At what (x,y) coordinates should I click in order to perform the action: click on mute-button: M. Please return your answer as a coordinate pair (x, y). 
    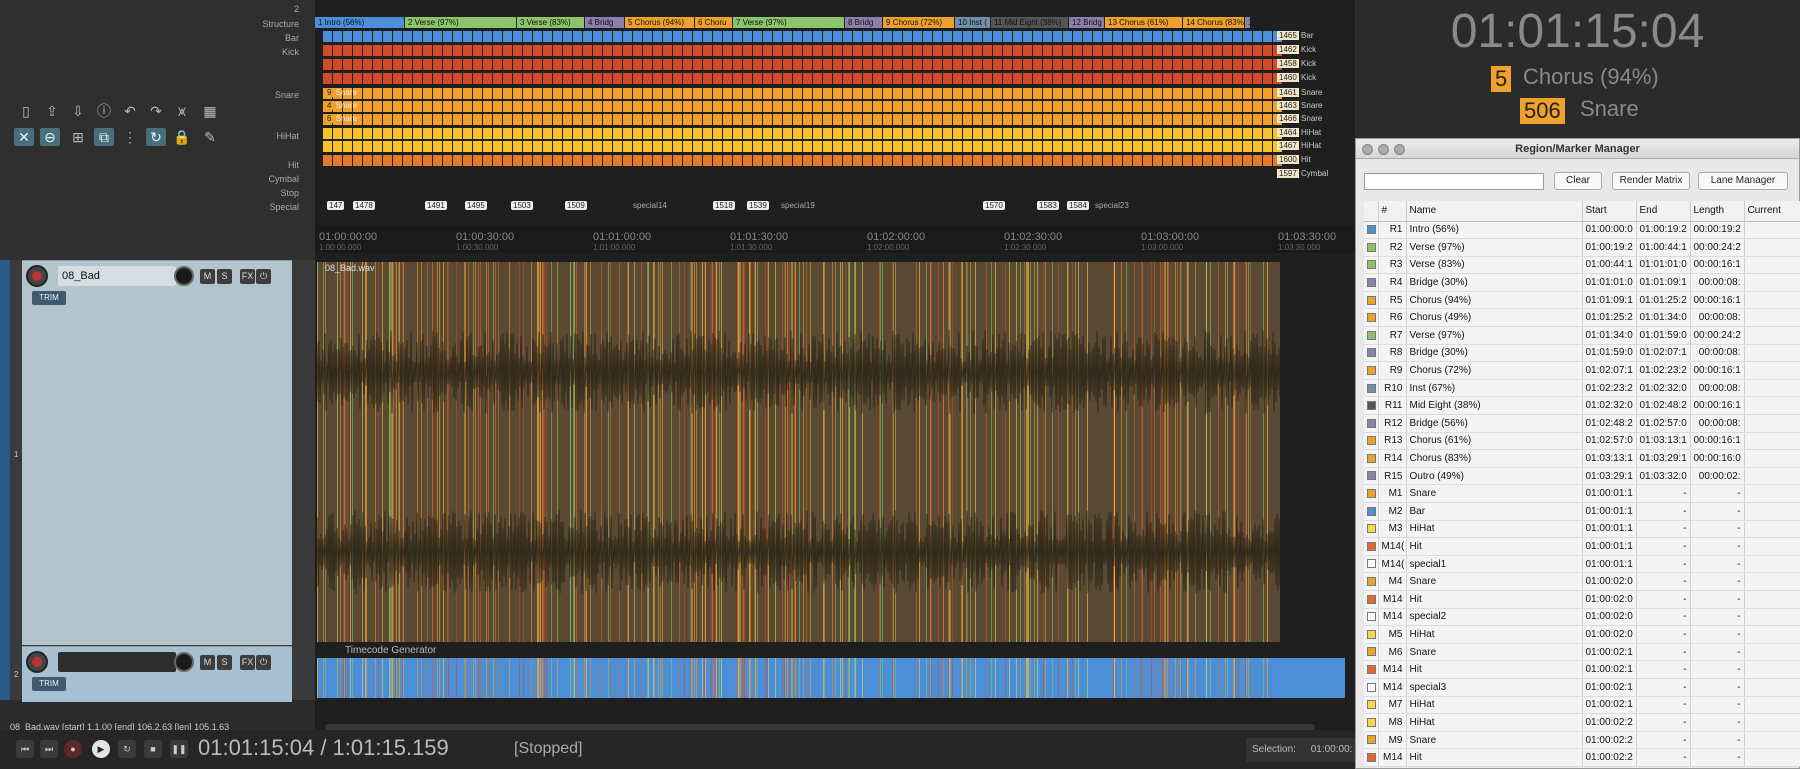
    Looking at the image, I should click on (207, 276).